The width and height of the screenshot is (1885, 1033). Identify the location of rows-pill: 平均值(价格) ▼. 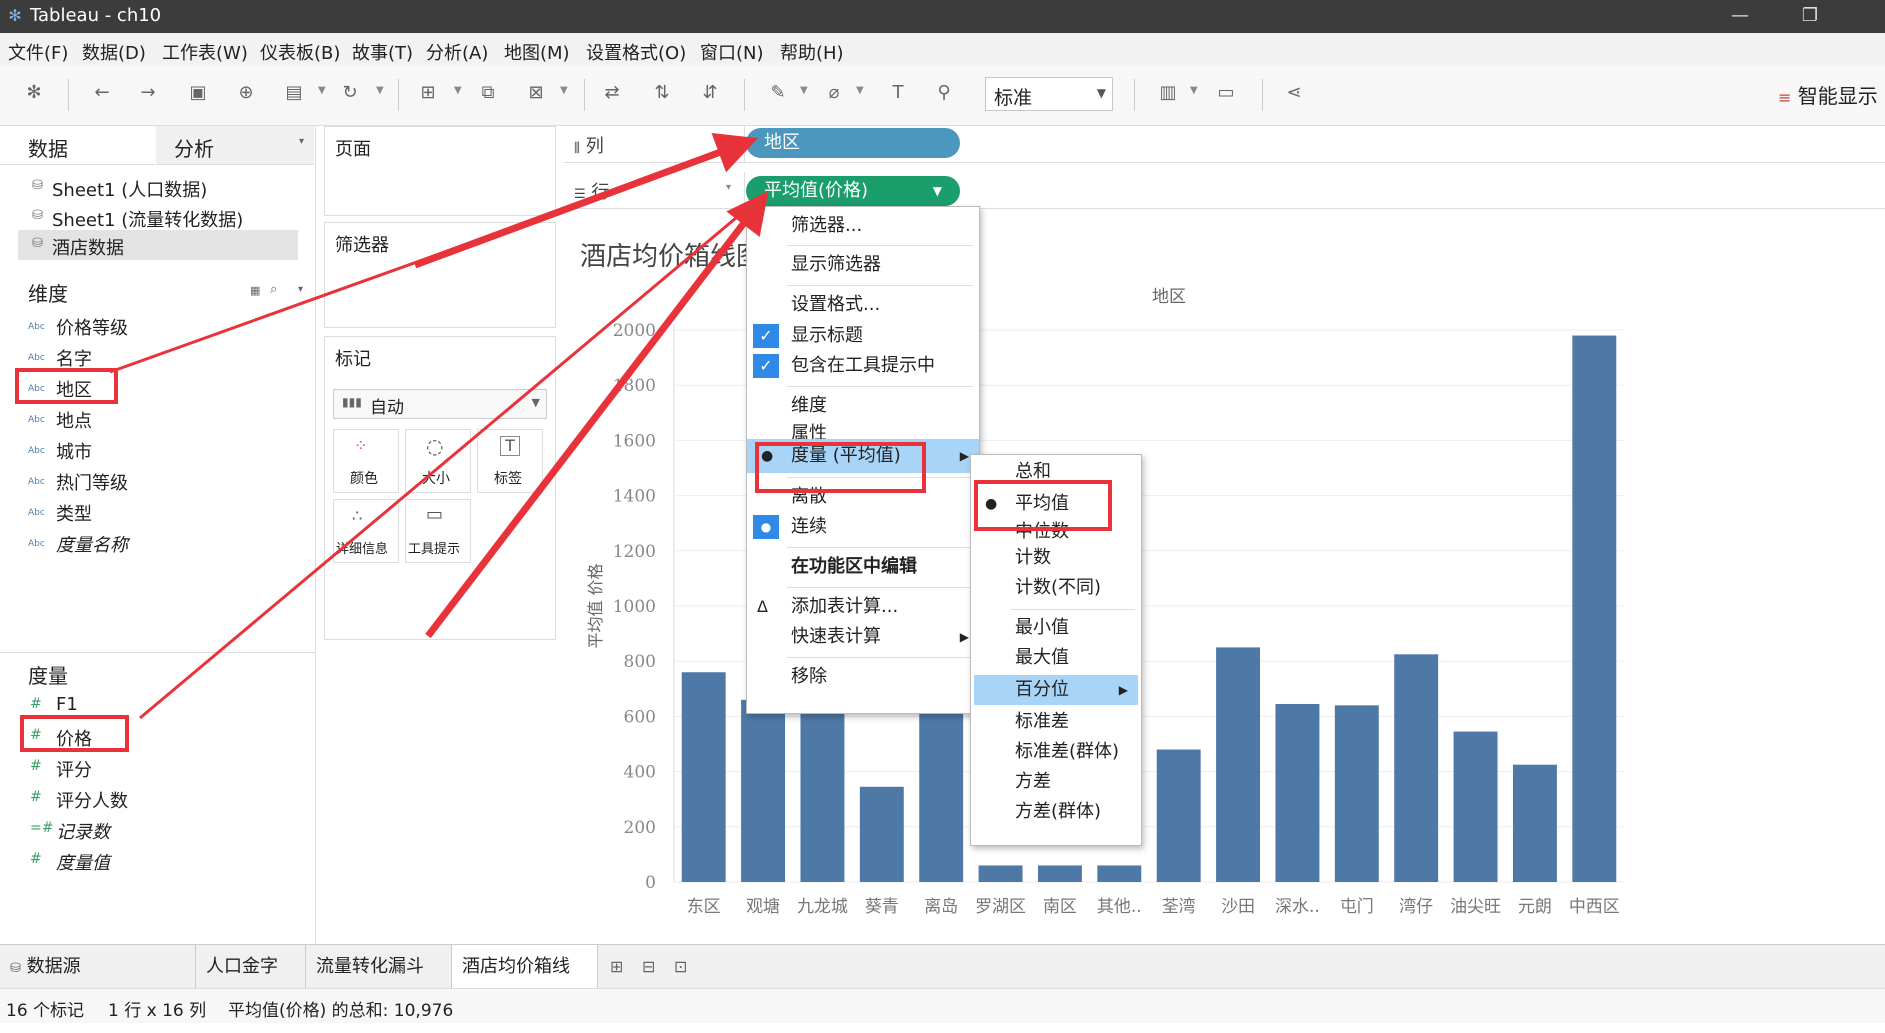
(853, 191).